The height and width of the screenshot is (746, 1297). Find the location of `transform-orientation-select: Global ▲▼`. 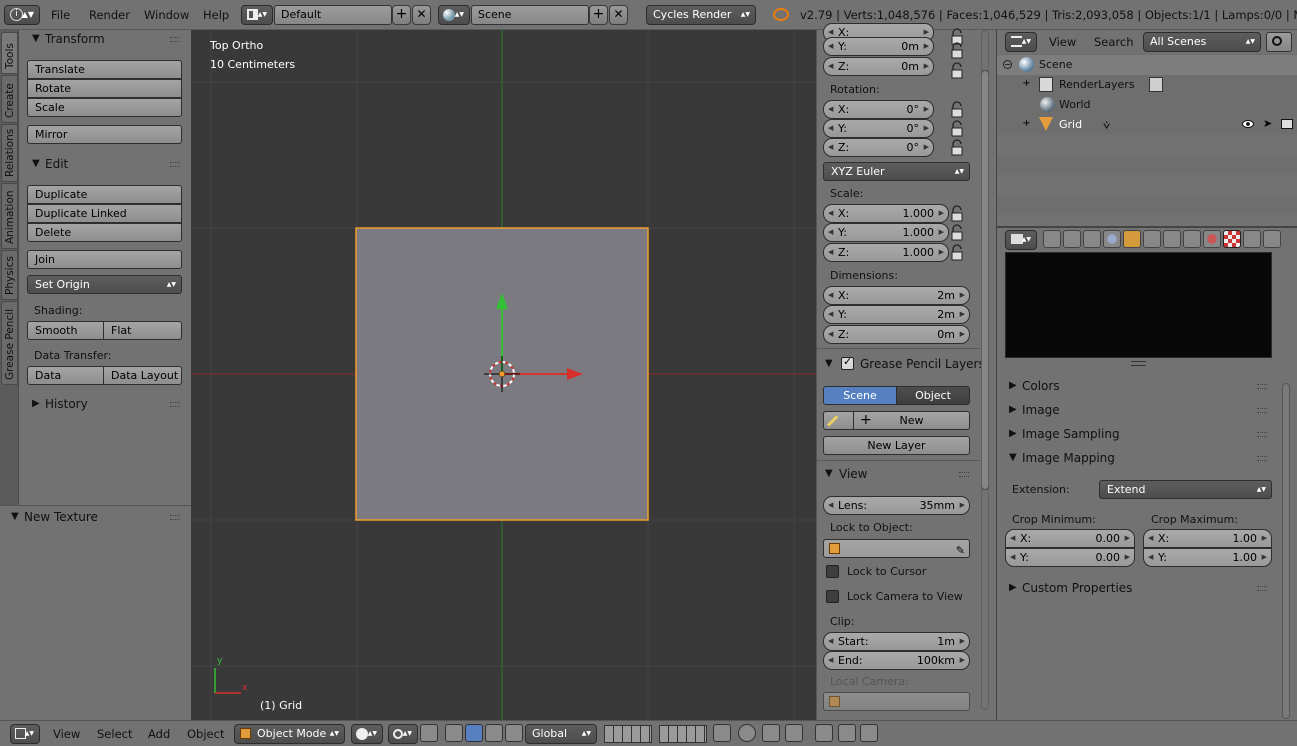

transform-orientation-select: Global ▲▼ is located at coordinates (561, 734).